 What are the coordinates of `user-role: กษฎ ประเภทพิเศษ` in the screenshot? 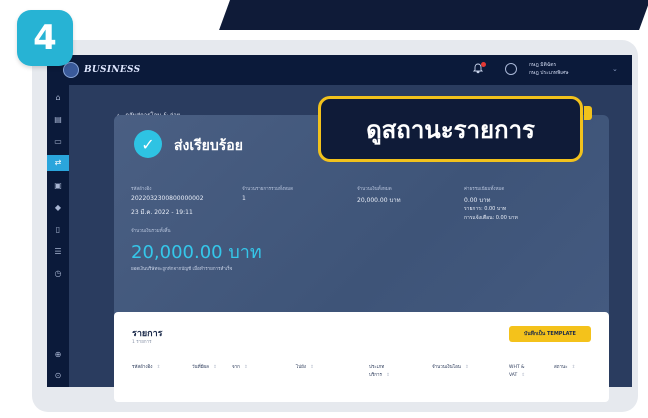 It's located at (549, 73).